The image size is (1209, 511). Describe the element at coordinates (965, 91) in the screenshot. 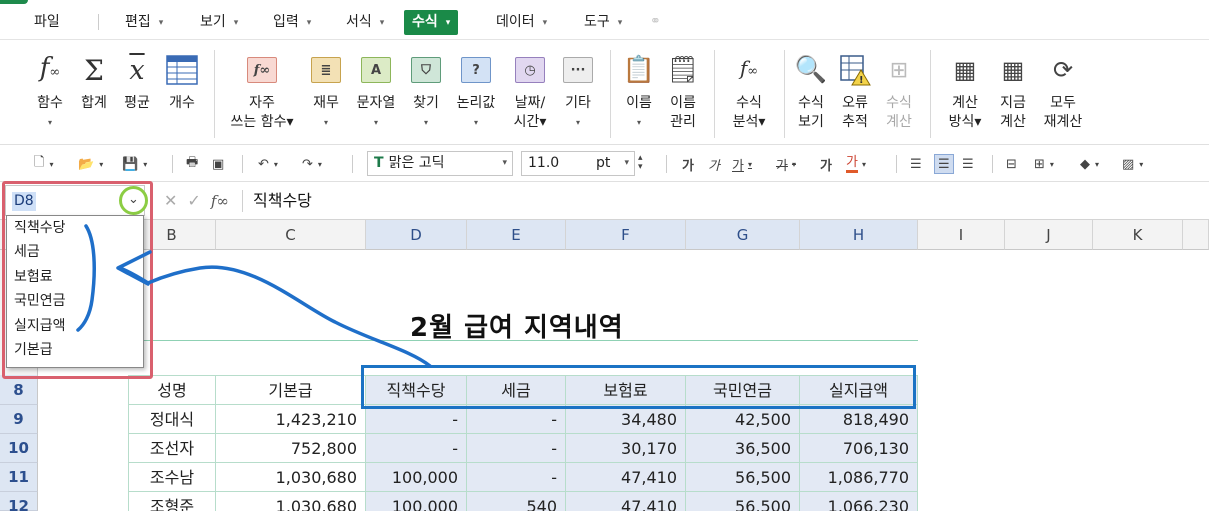

I see `calc-method-button: ▦ 계산 방식▾` at that location.